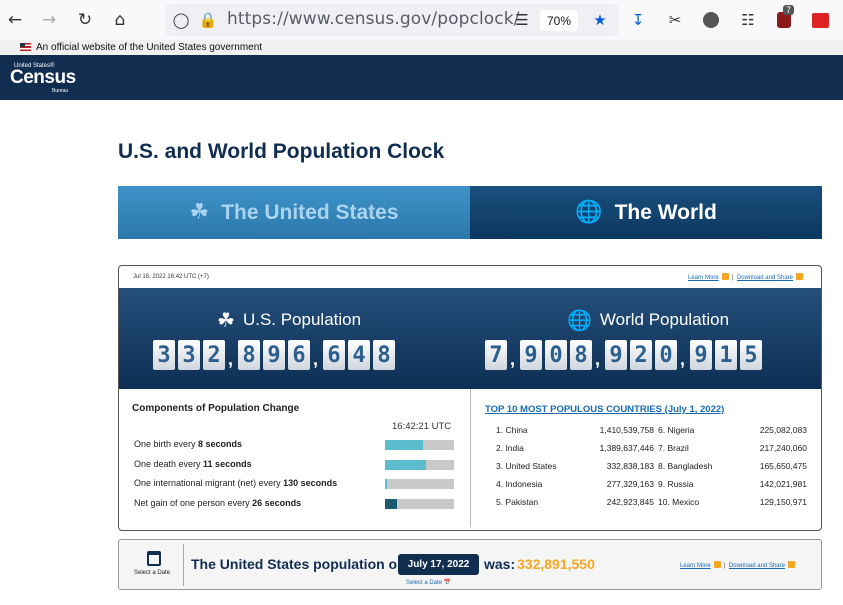 Image resolution: width=843 pixels, height=605 pixels. What do you see at coordinates (85, 20) in the screenshot?
I see `reload-icon: ↻` at bounding box center [85, 20].